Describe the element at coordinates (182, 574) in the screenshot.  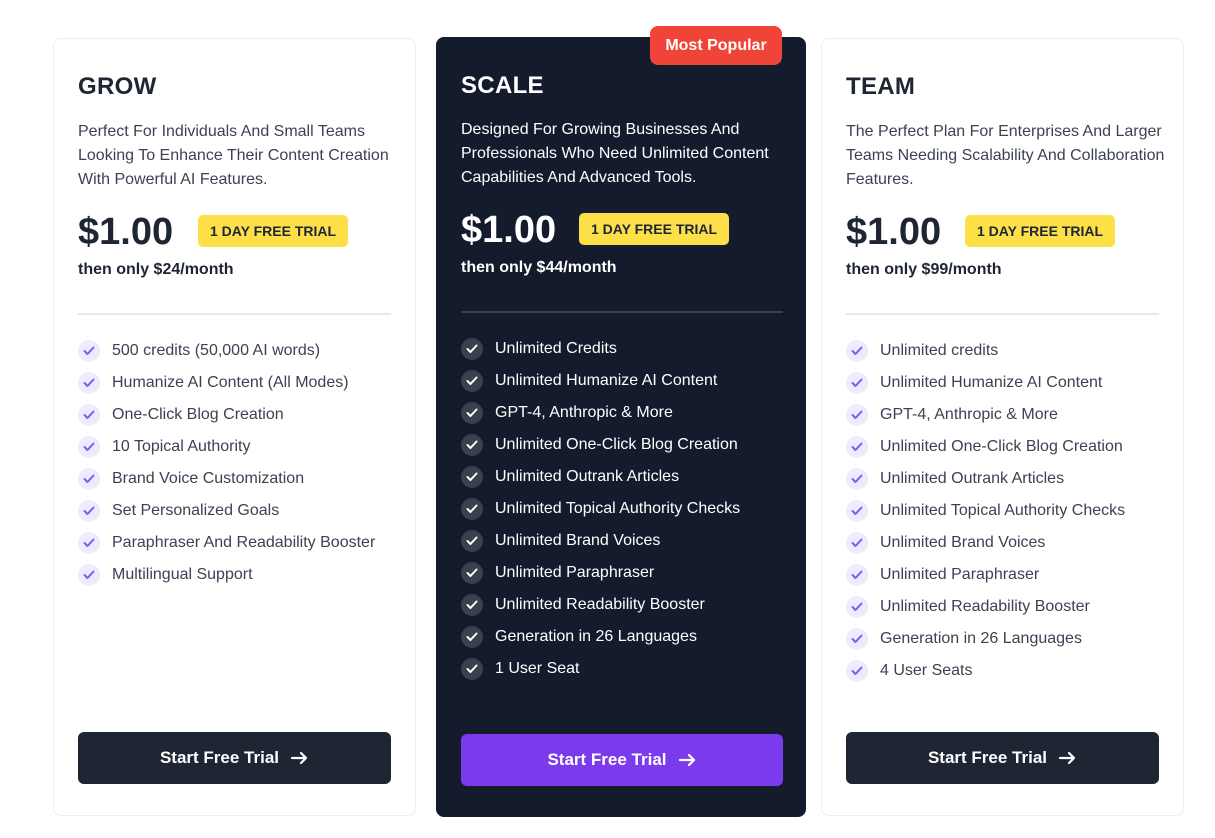
I see `feature-label: Multilingual Support` at that location.